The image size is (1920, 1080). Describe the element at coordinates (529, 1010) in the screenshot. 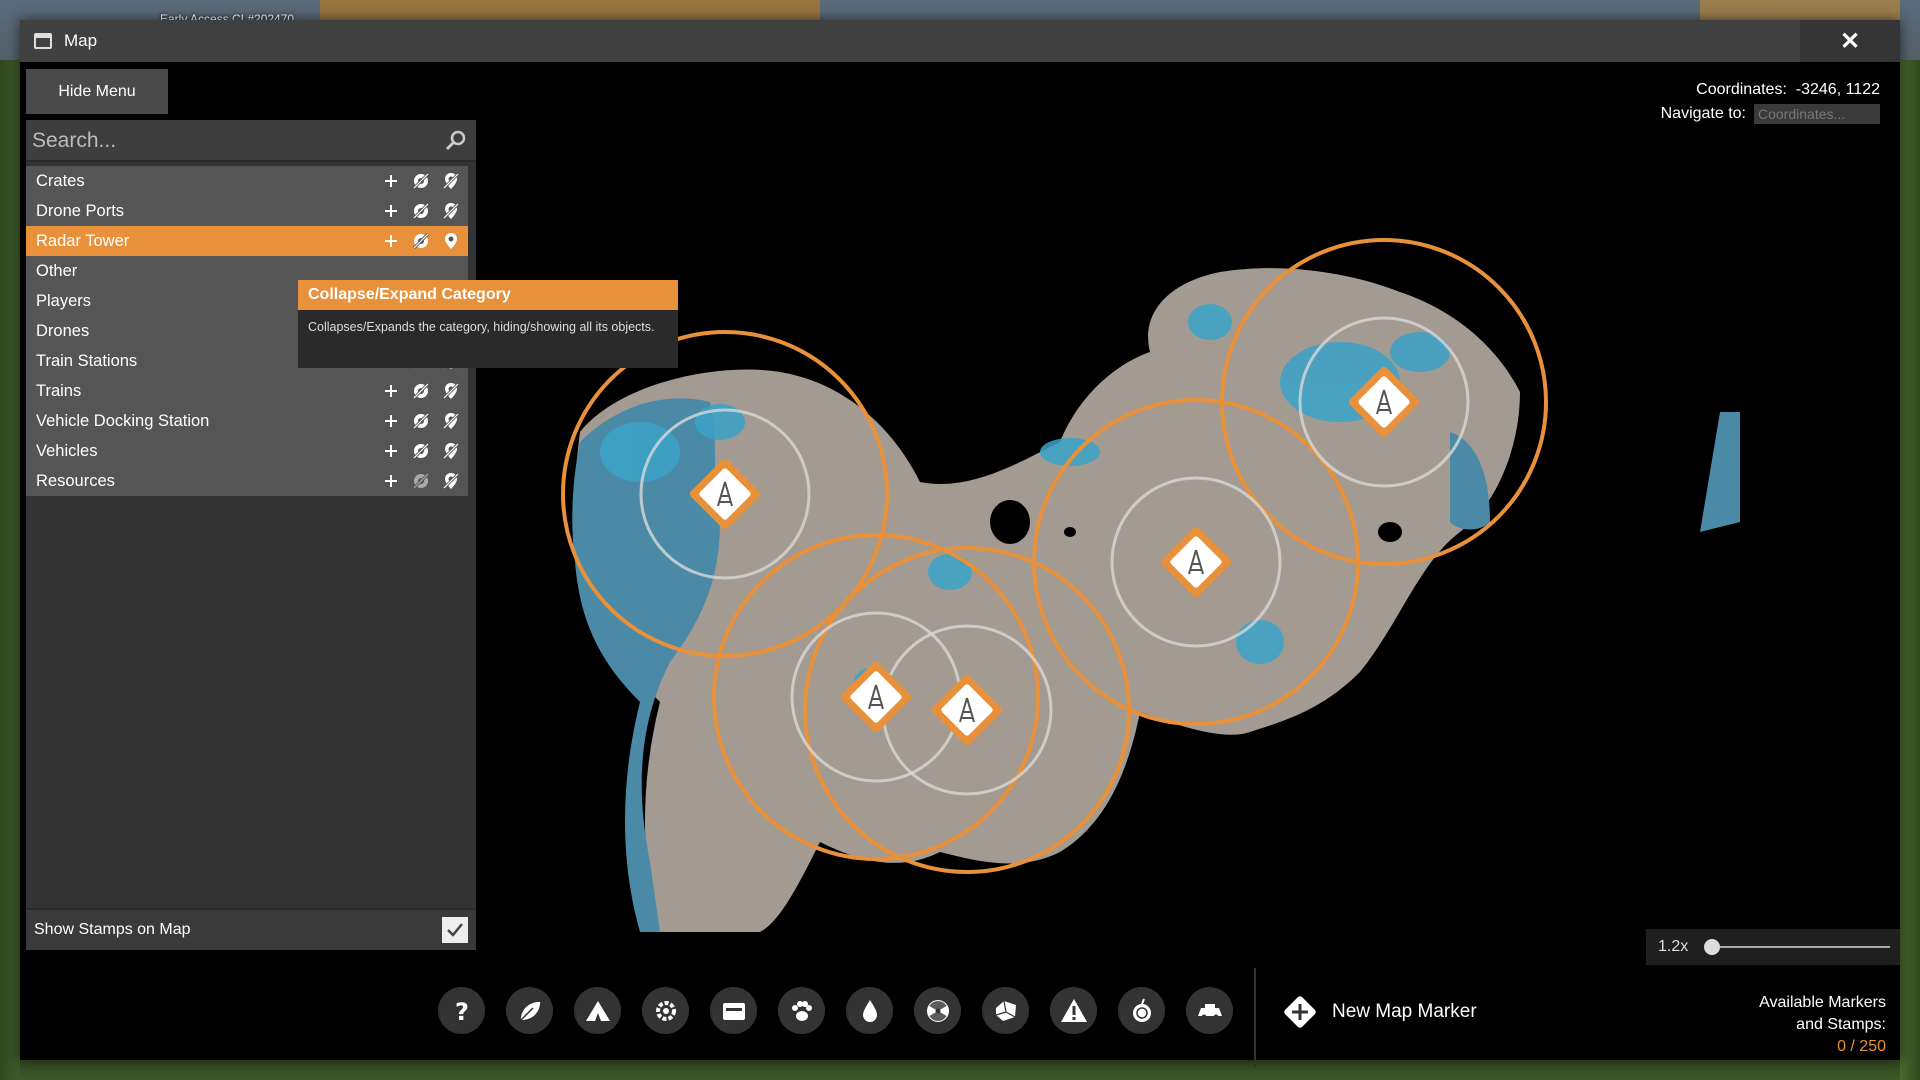

I see `leaf-icon` at that location.